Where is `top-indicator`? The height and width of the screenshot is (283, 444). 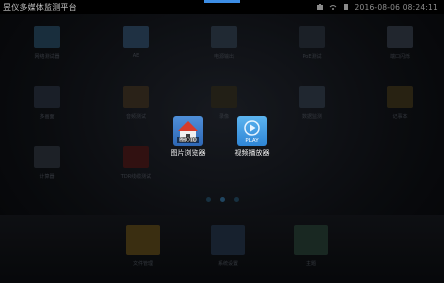
top-indicator is located at coordinates (222, 1).